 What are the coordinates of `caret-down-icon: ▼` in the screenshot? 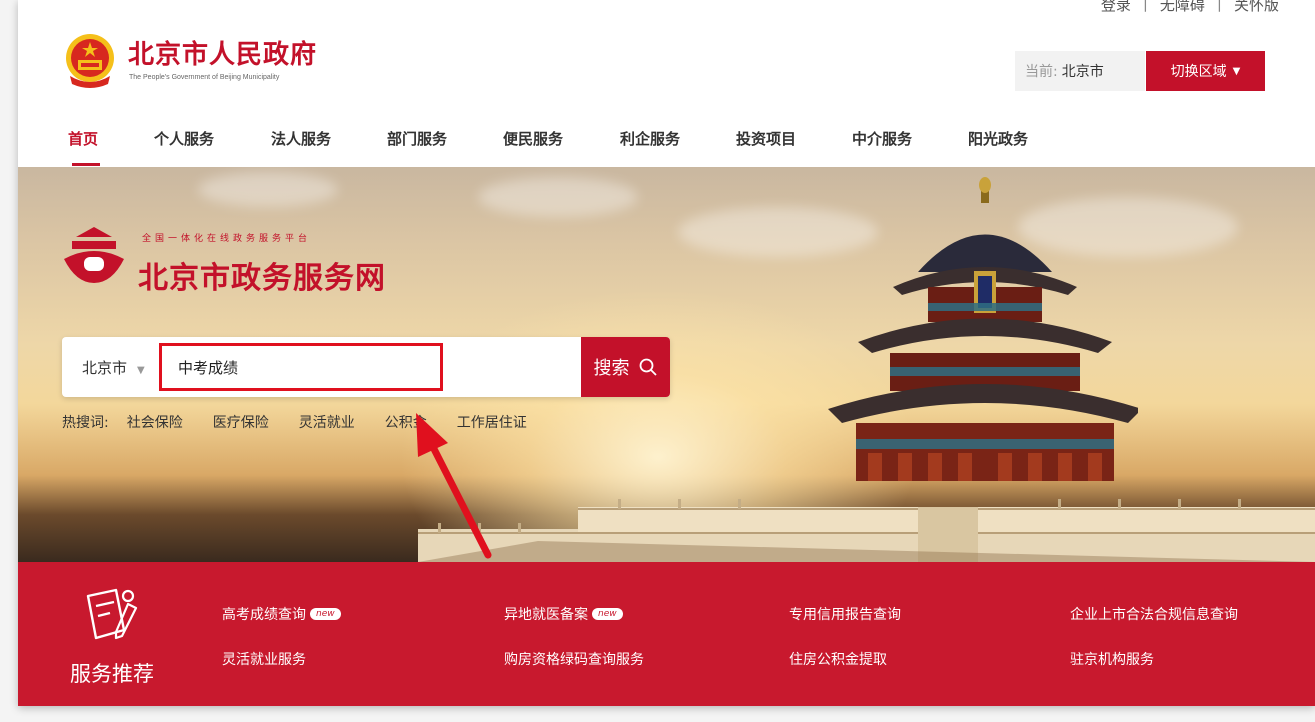 It's located at (141, 370).